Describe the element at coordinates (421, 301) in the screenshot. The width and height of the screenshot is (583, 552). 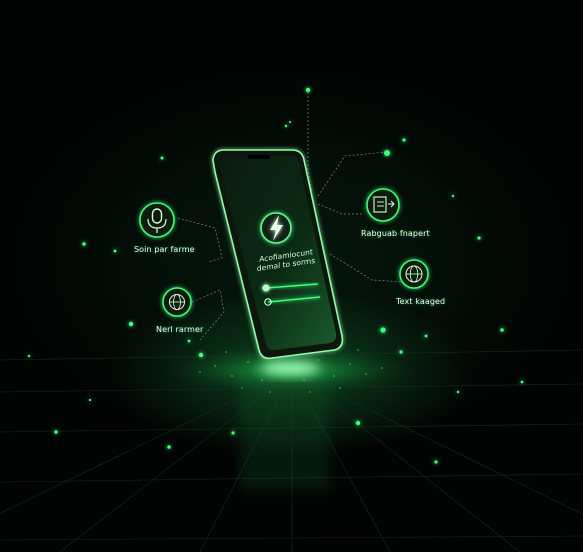
I see `label-right-bottom: Text kaaged` at that location.